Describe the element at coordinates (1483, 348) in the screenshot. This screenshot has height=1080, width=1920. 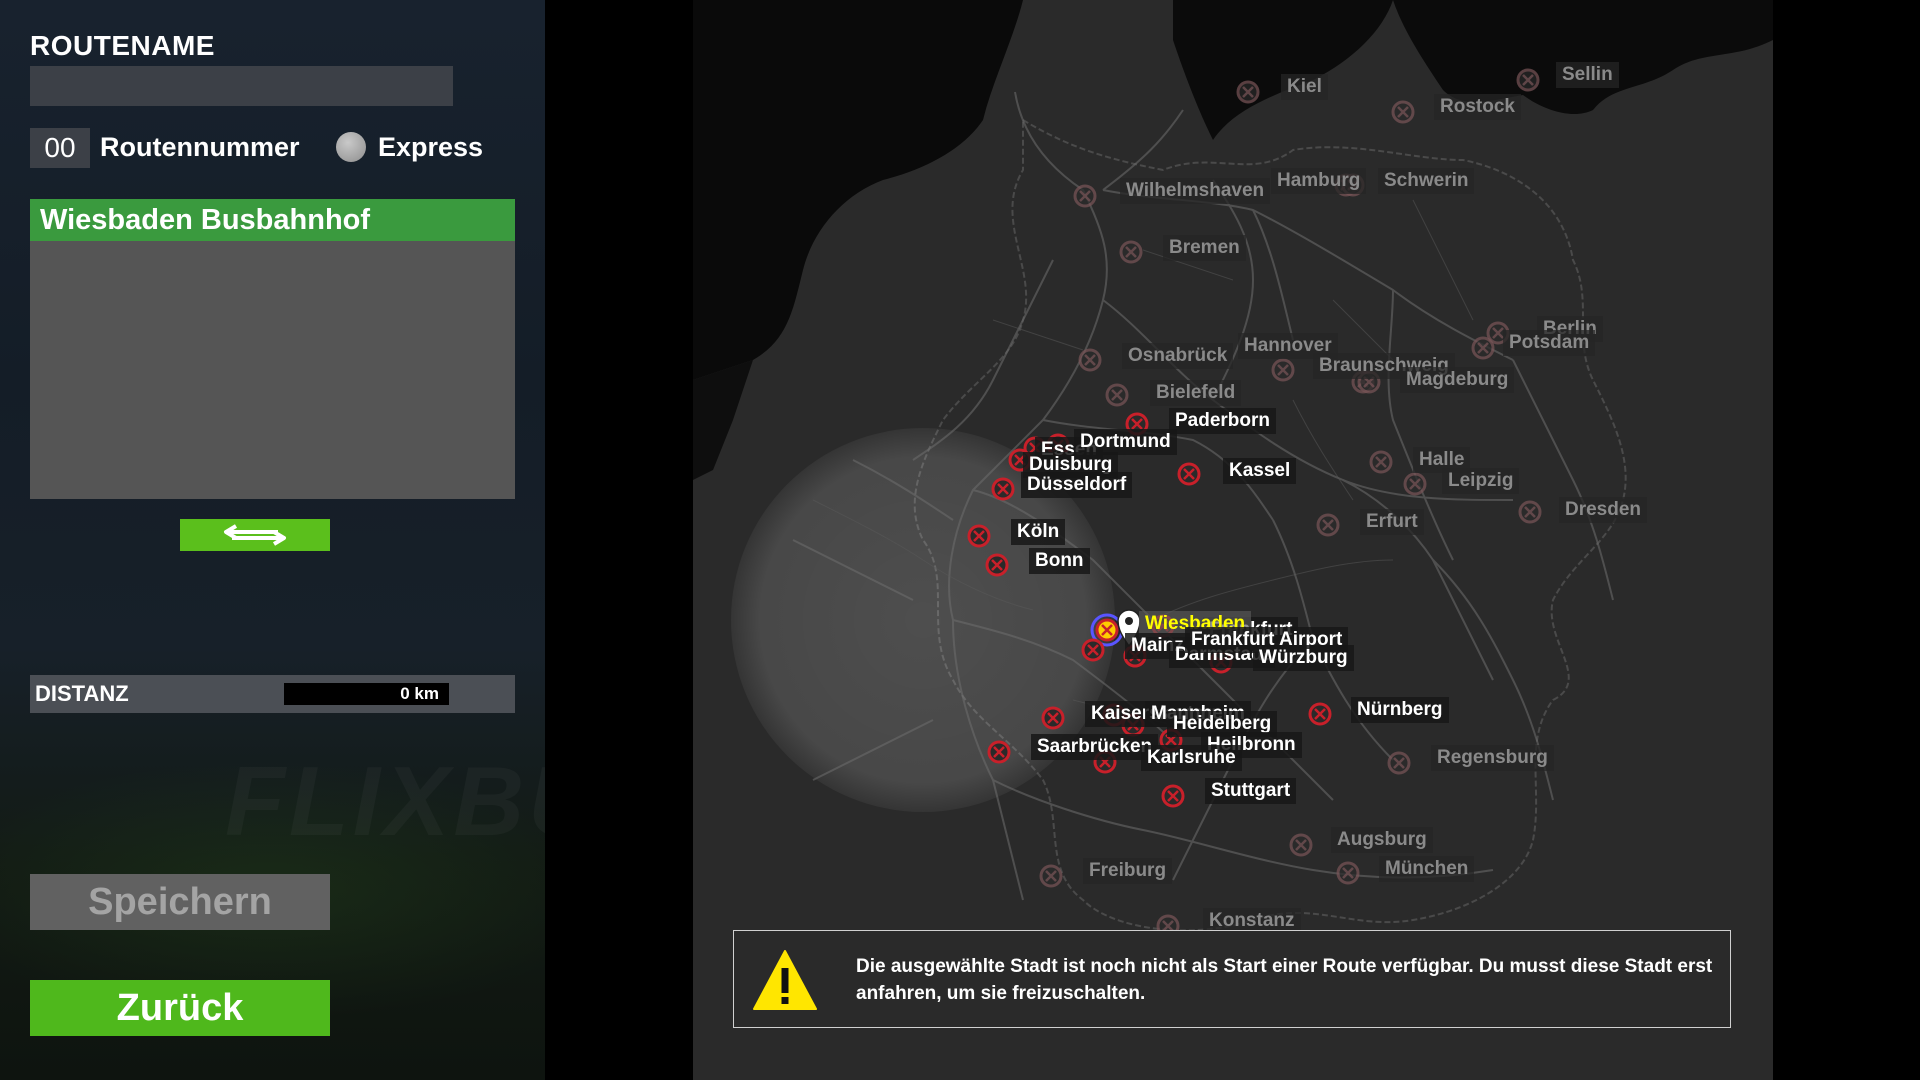
I see `city-marker-potsdam` at that location.